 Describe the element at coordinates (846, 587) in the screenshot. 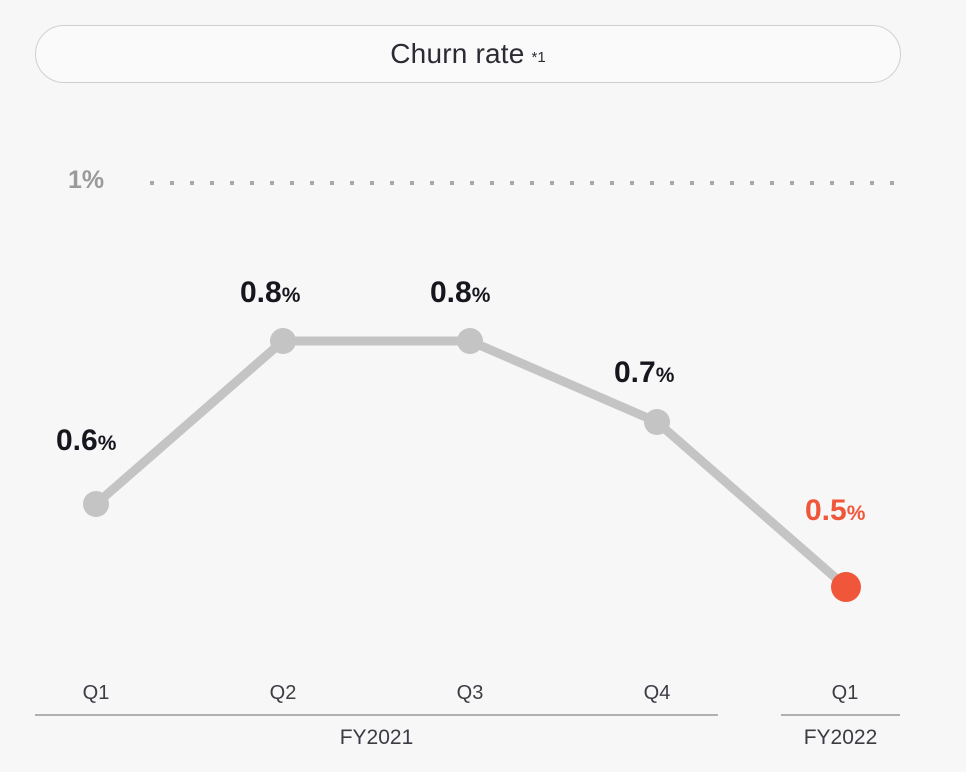

I see `data-point-marker-q1-fy2022` at that location.